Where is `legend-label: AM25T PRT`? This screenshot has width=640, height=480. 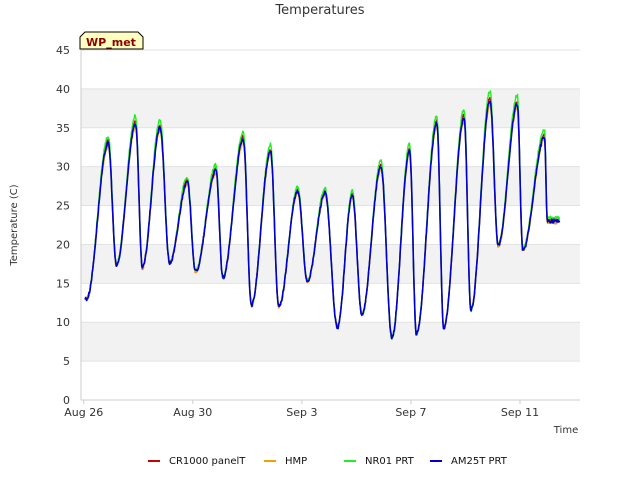 legend-label: AM25T PRT is located at coordinates (479, 461).